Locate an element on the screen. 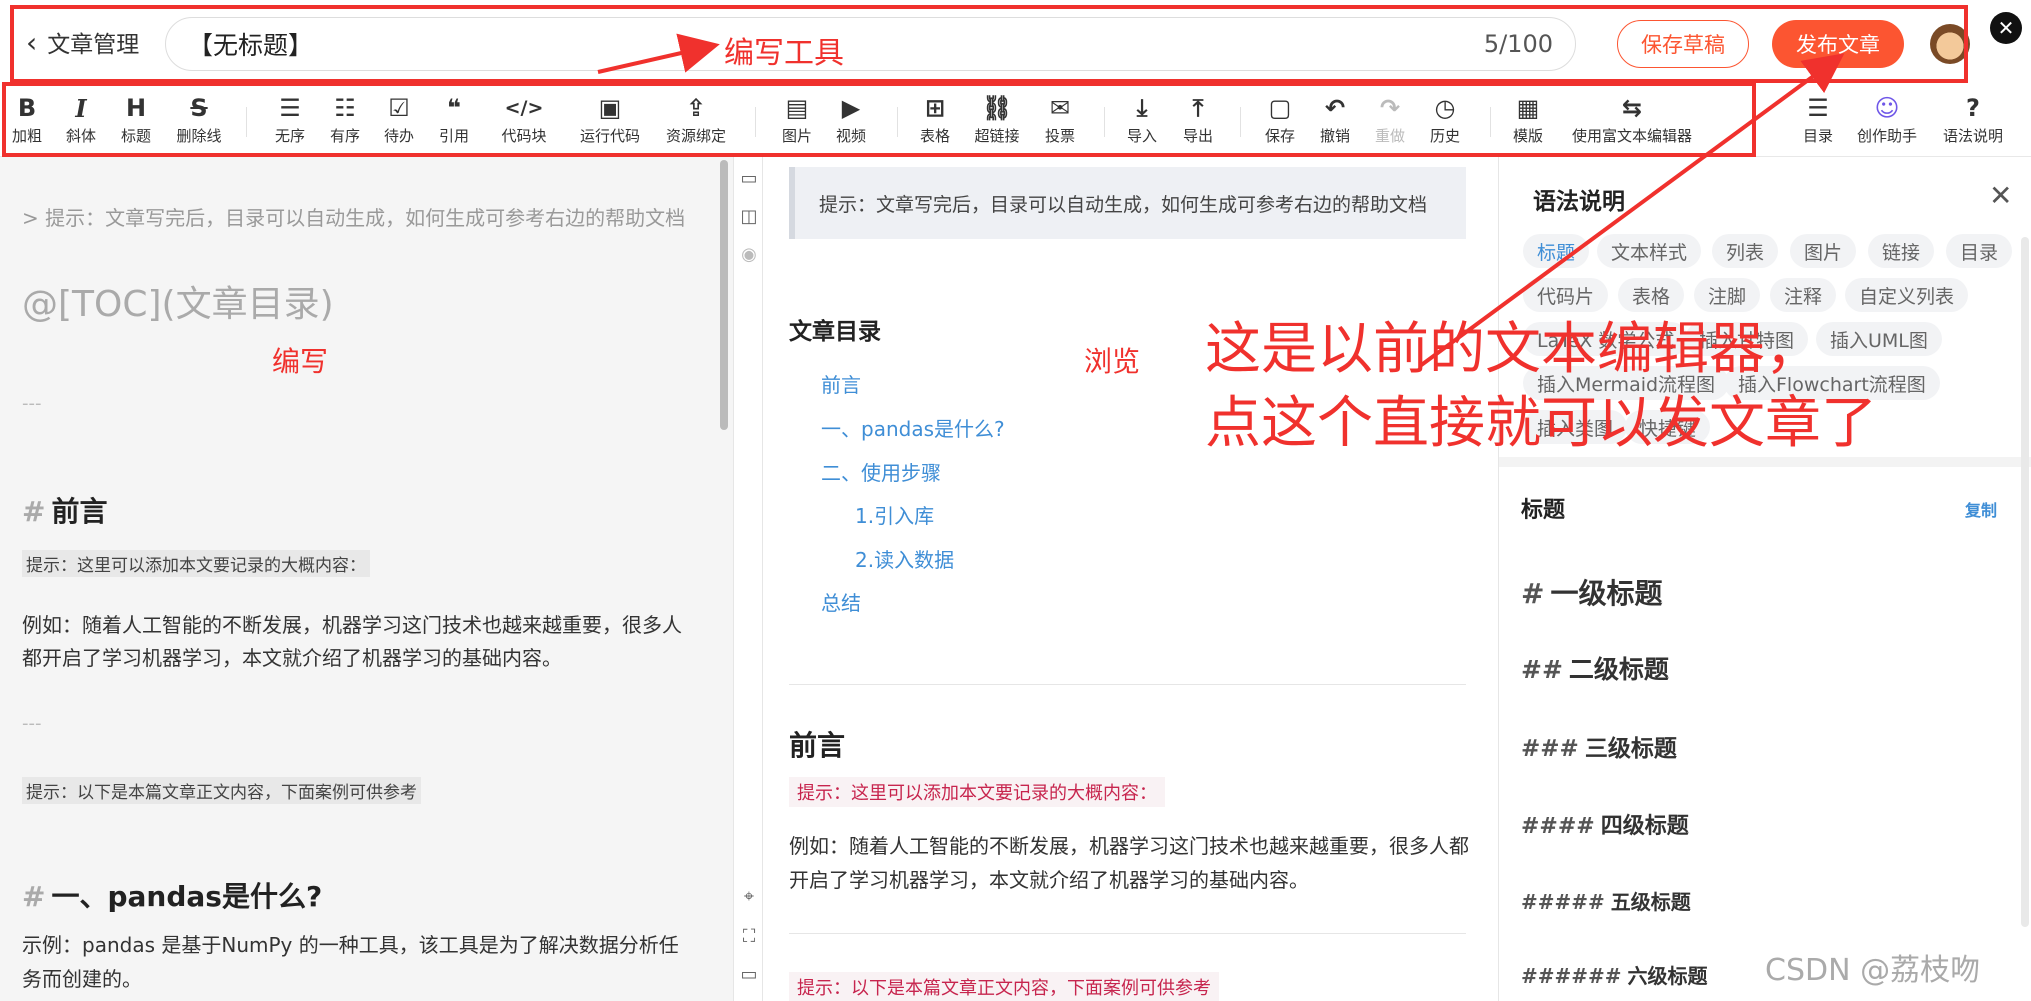 This screenshot has height=1001, width=2031. heading-example-h6: ###### 六级标题 is located at coordinates (1614, 974).